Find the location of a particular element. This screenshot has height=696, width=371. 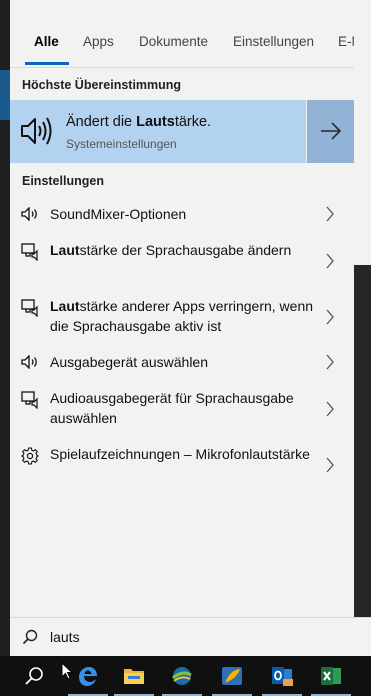

taskbar-excel is located at coordinates (331, 676).